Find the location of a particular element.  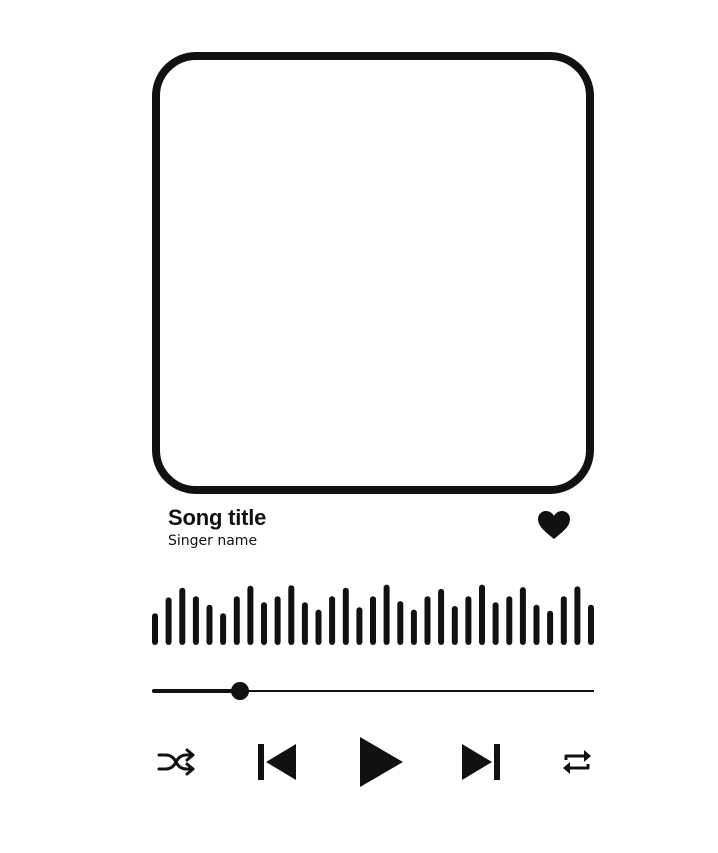

shuffle-button is located at coordinates (176, 762).